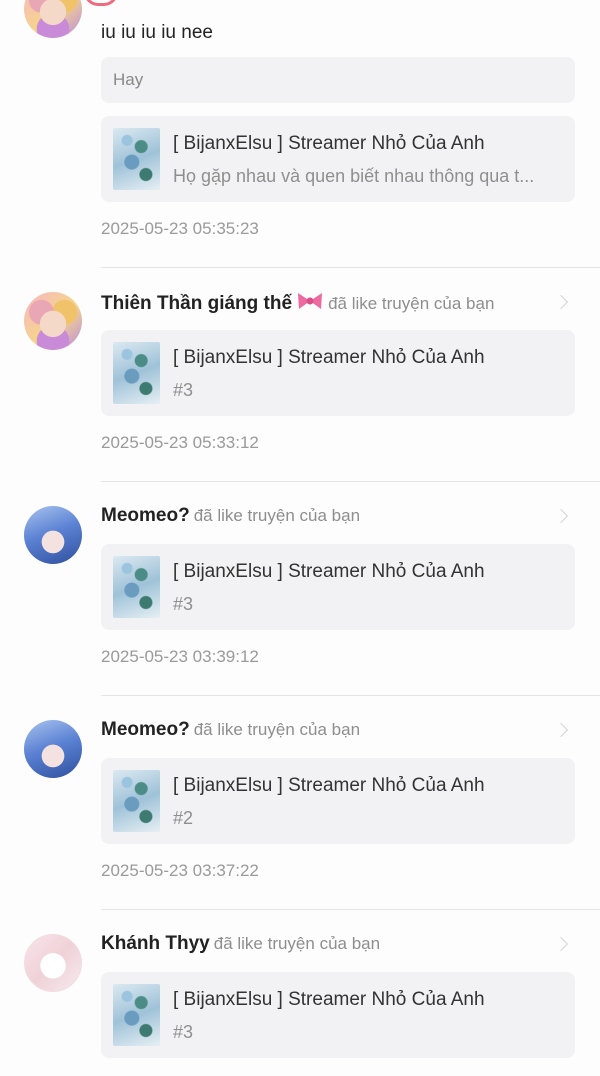 This screenshot has height=1076, width=600. Describe the element at coordinates (180, 442) in the screenshot. I see `timestamp: 2025-05-23 05:33:12` at that location.